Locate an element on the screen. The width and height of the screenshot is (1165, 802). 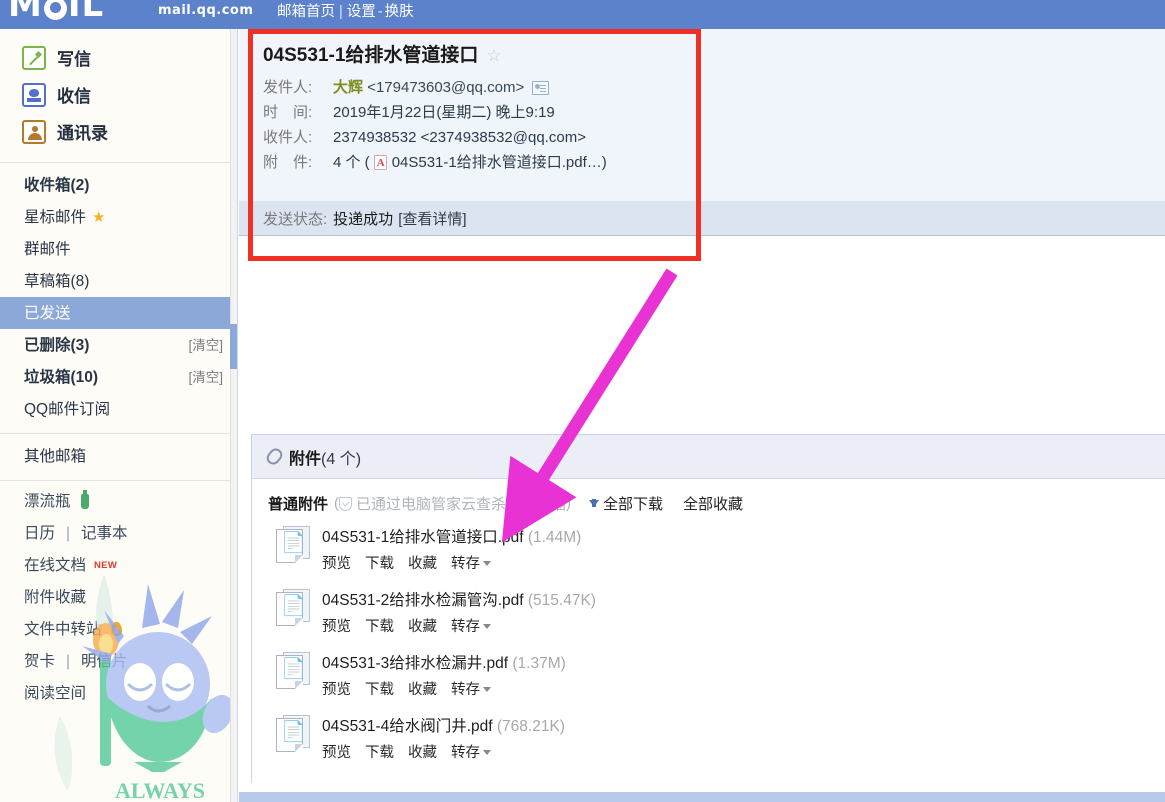
attachment-count-text: 4 个 ( is located at coordinates (351, 162).